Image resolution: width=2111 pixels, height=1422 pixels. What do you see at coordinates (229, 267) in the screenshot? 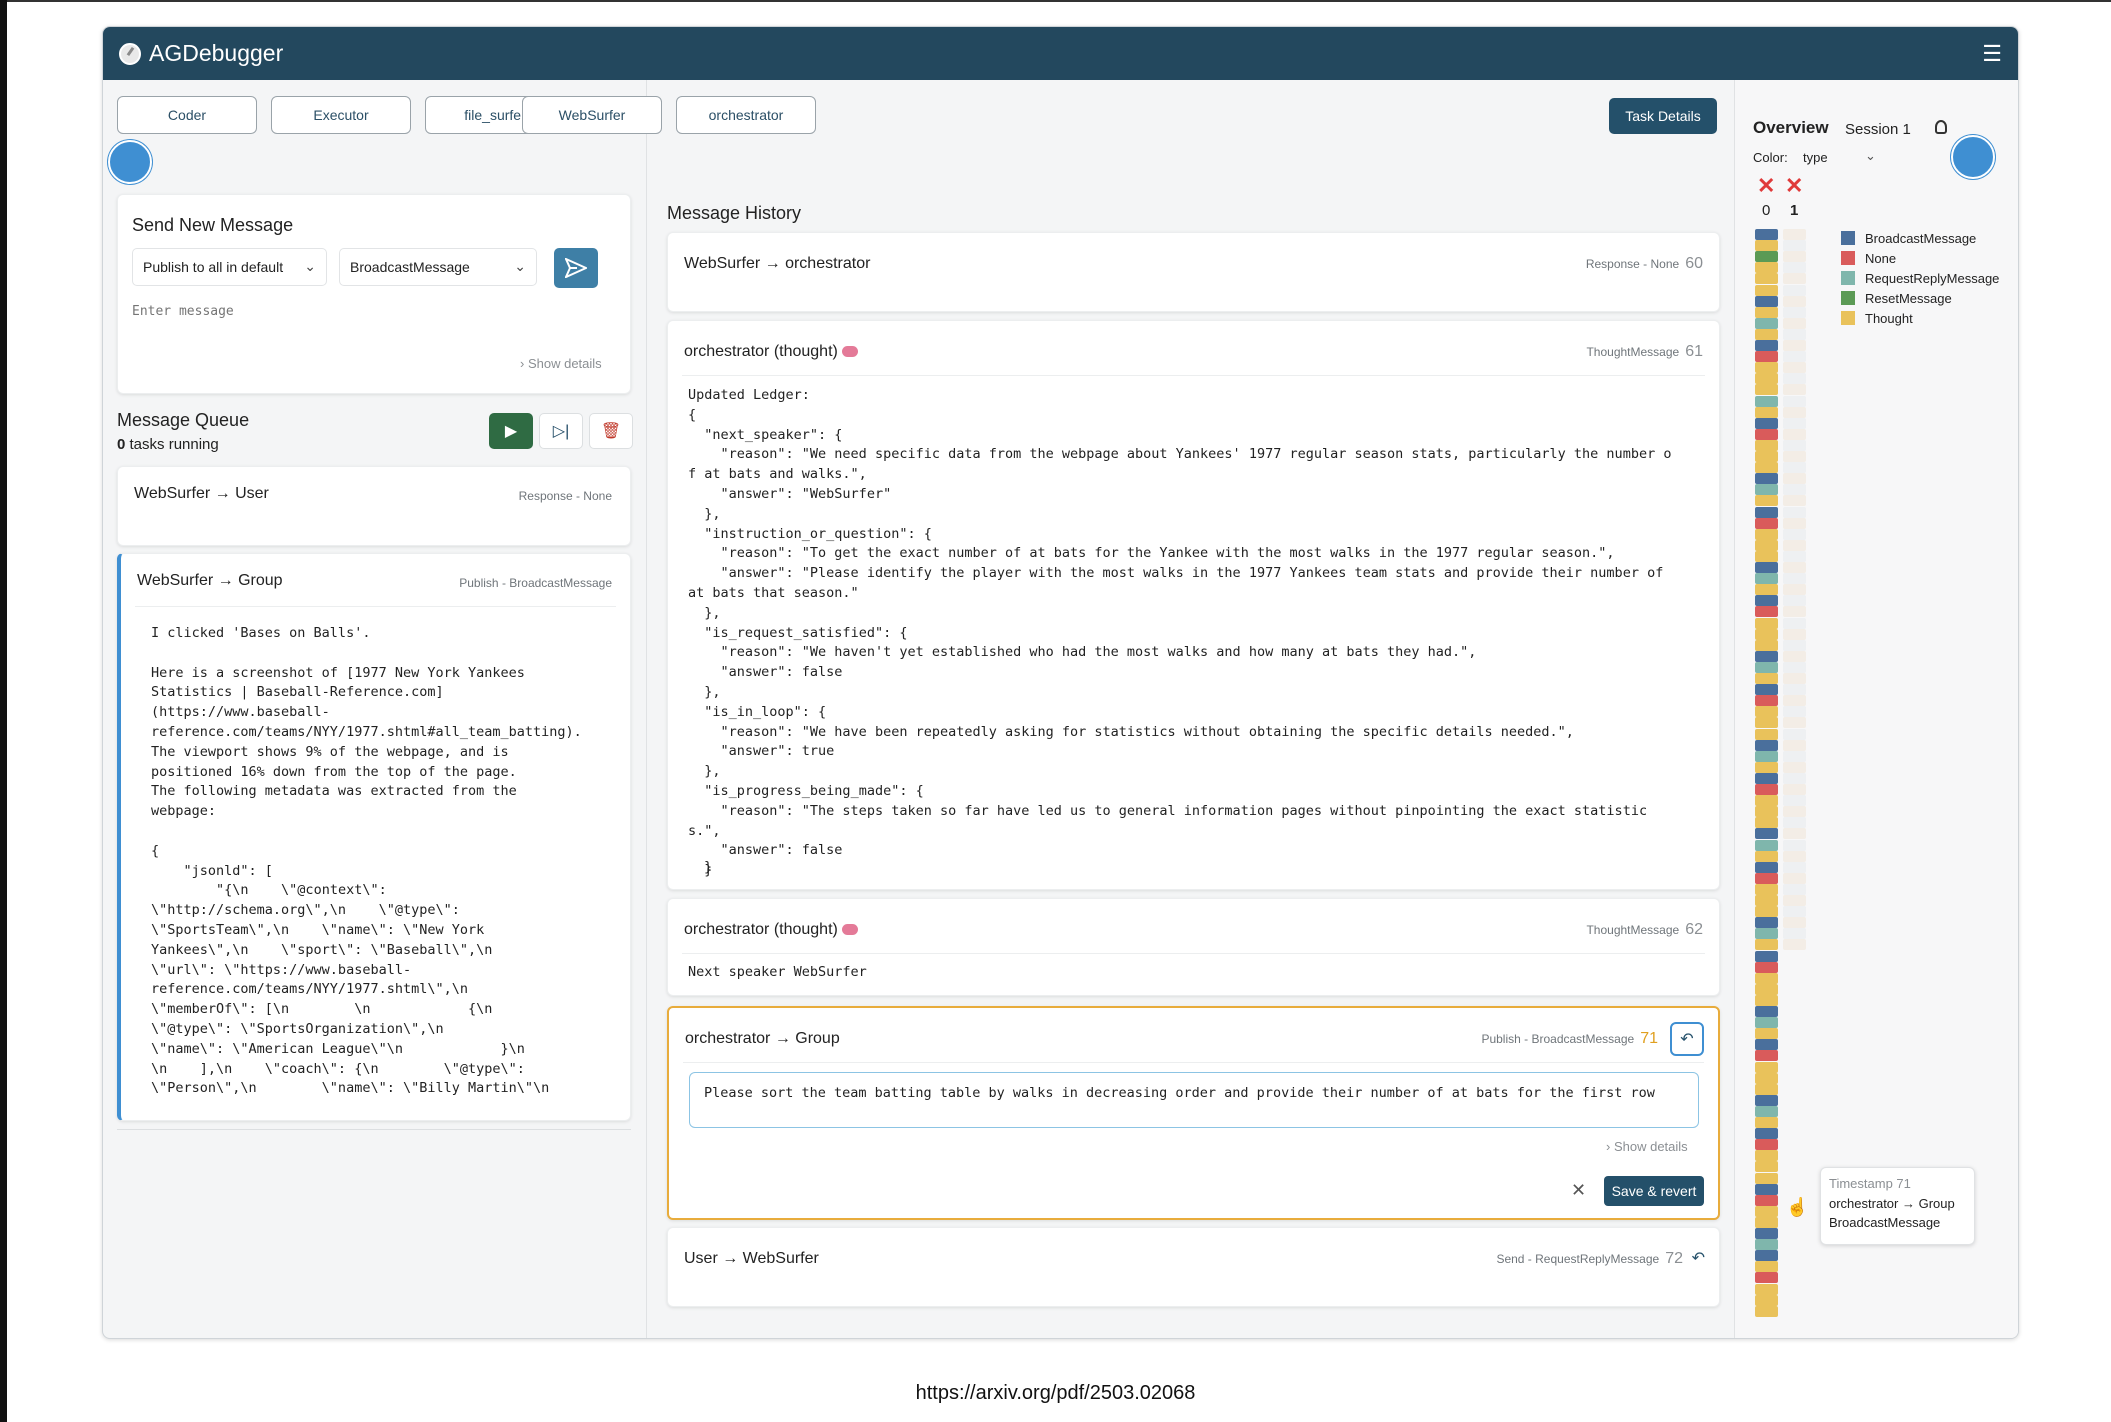
I see `target-select: Publish to all in default ⌄` at bounding box center [229, 267].